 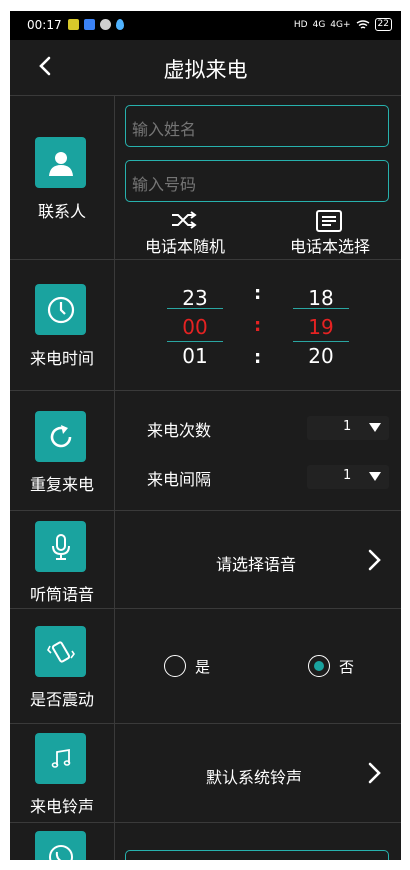 I want to click on status-bar: 00:17 HD 4G 4G+ 22, so click(x=205, y=25).